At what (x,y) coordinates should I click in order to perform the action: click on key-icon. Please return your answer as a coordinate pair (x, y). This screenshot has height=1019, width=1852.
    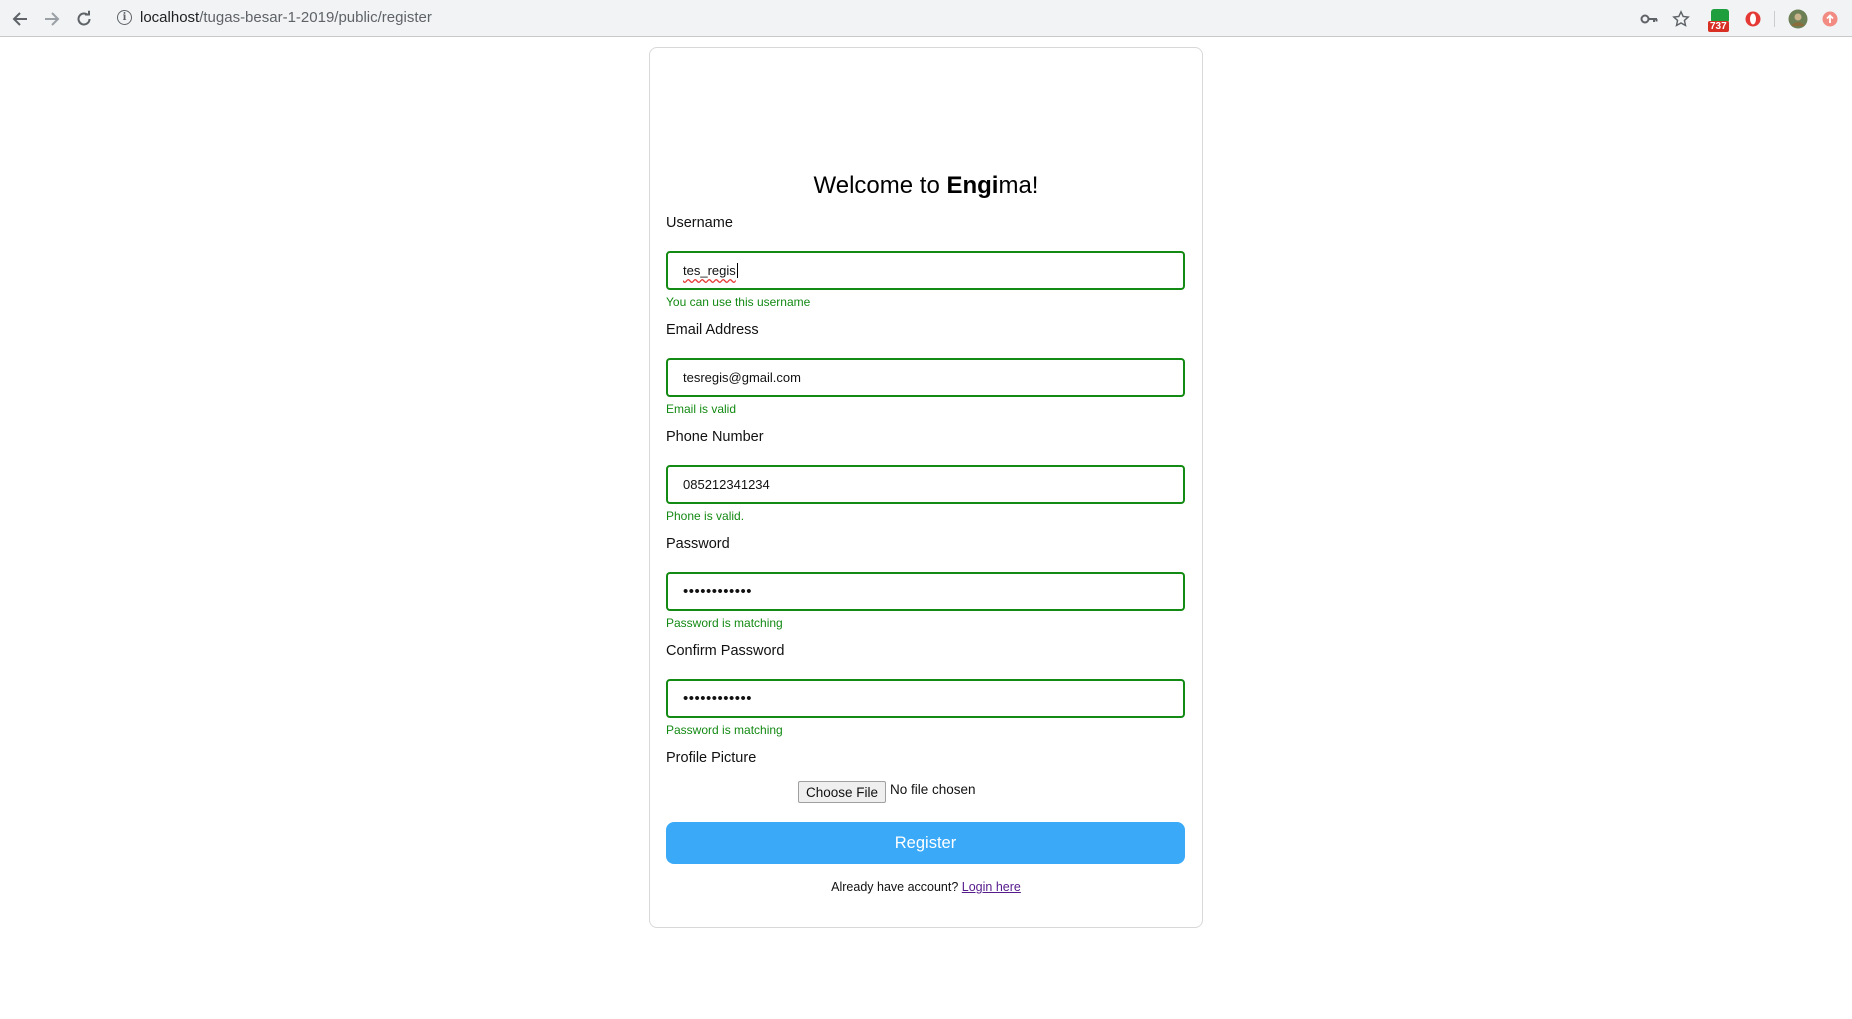
    Looking at the image, I should click on (1649, 19).